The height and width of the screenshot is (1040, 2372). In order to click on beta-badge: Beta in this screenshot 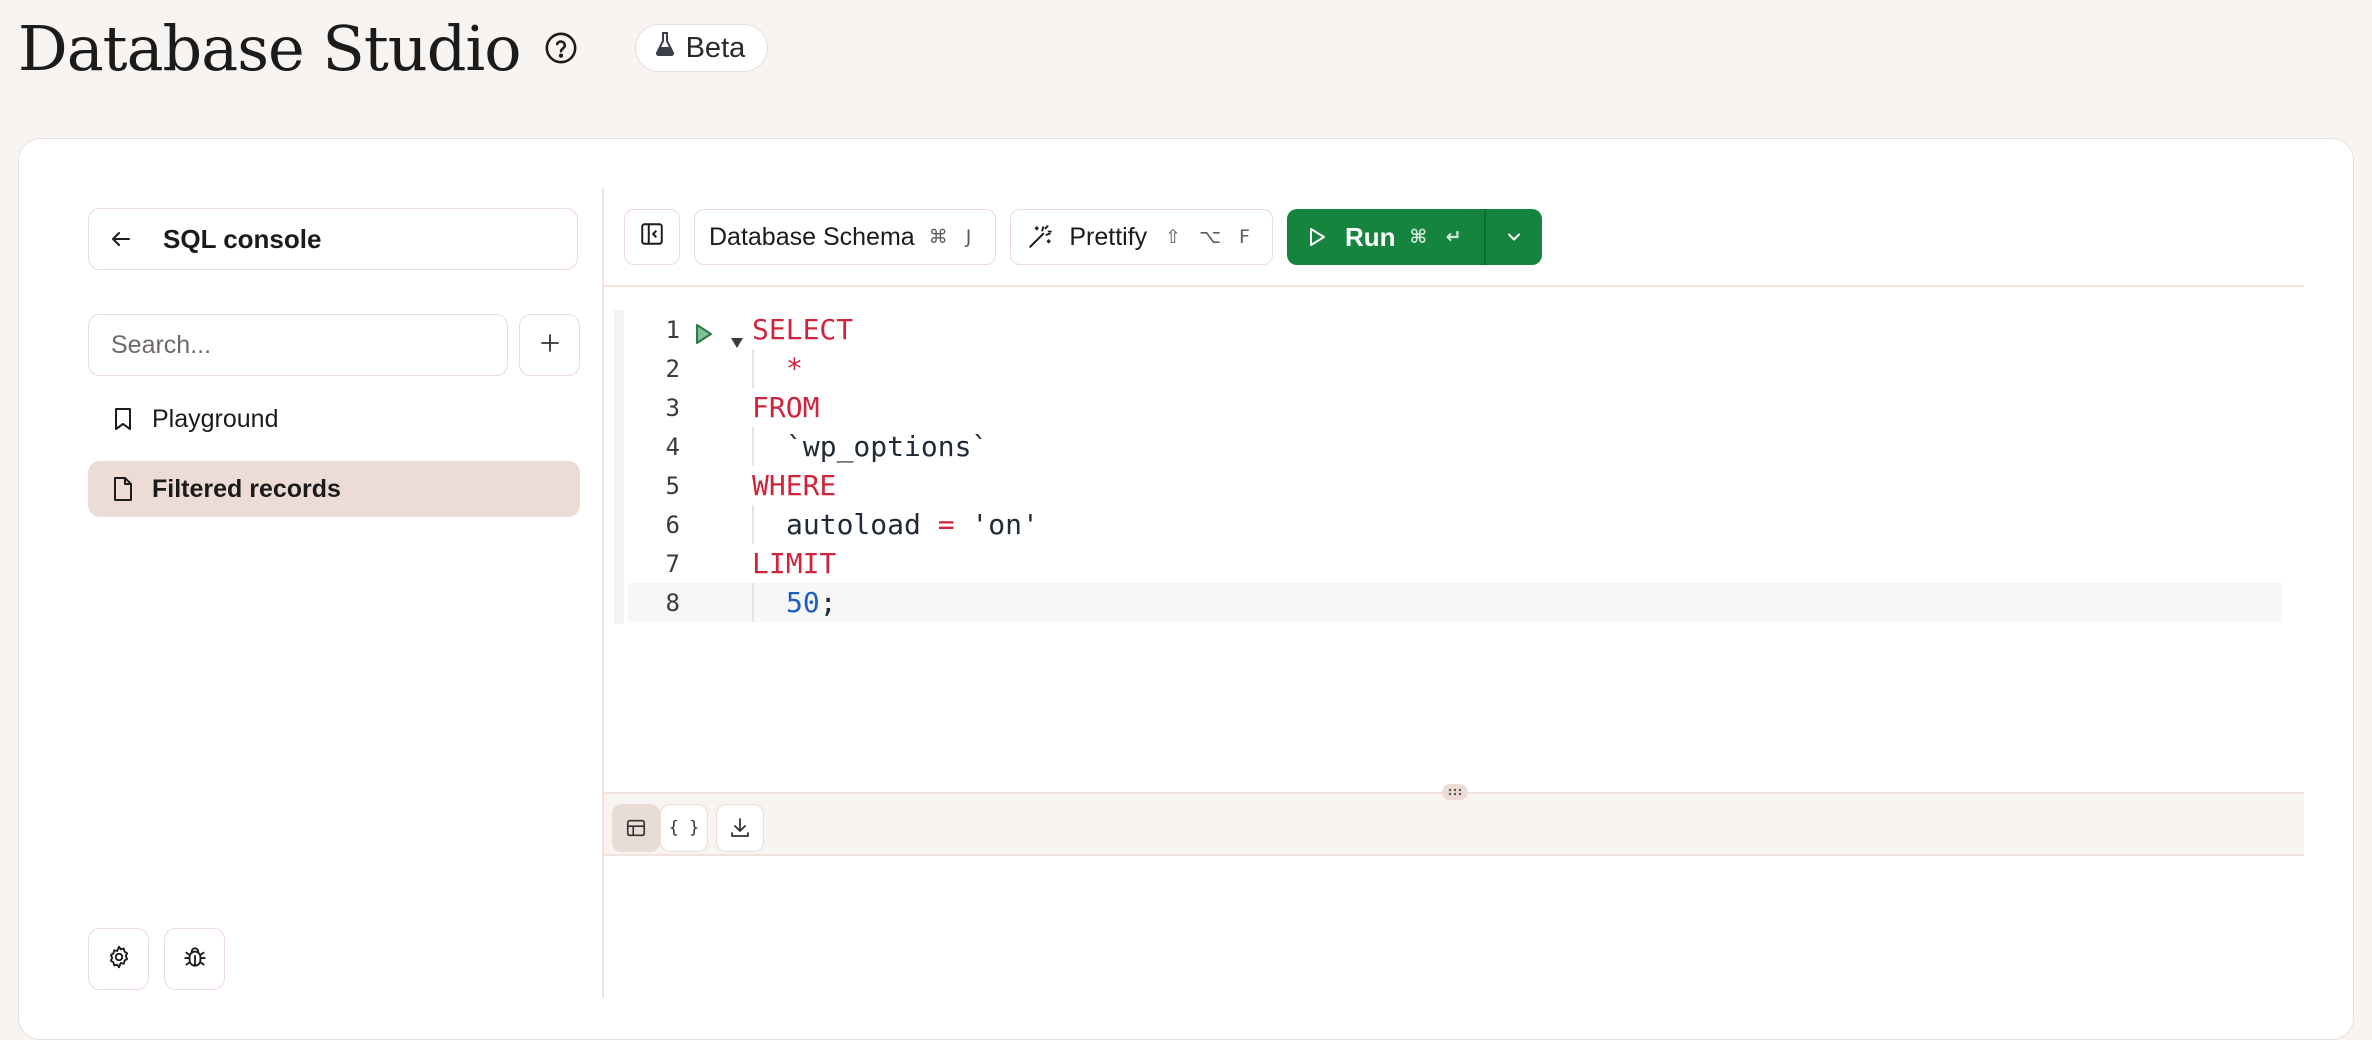, I will do `click(701, 48)`.